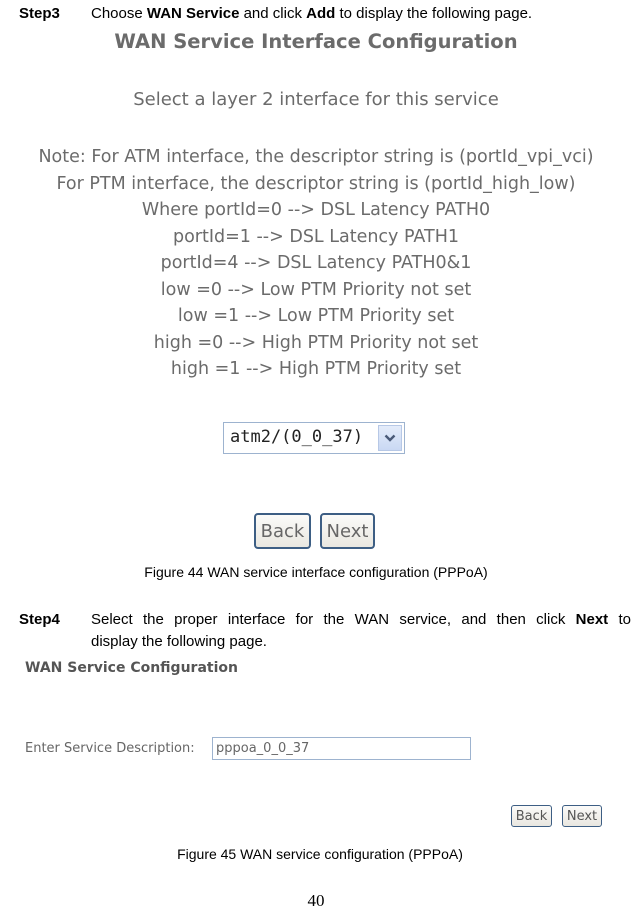 This screenshot has width=632, height=911. Describe the element at coordinates (316, 342) in the screenshot. I see `note-line: high =0 --> High PTM Priority not set` at that location.